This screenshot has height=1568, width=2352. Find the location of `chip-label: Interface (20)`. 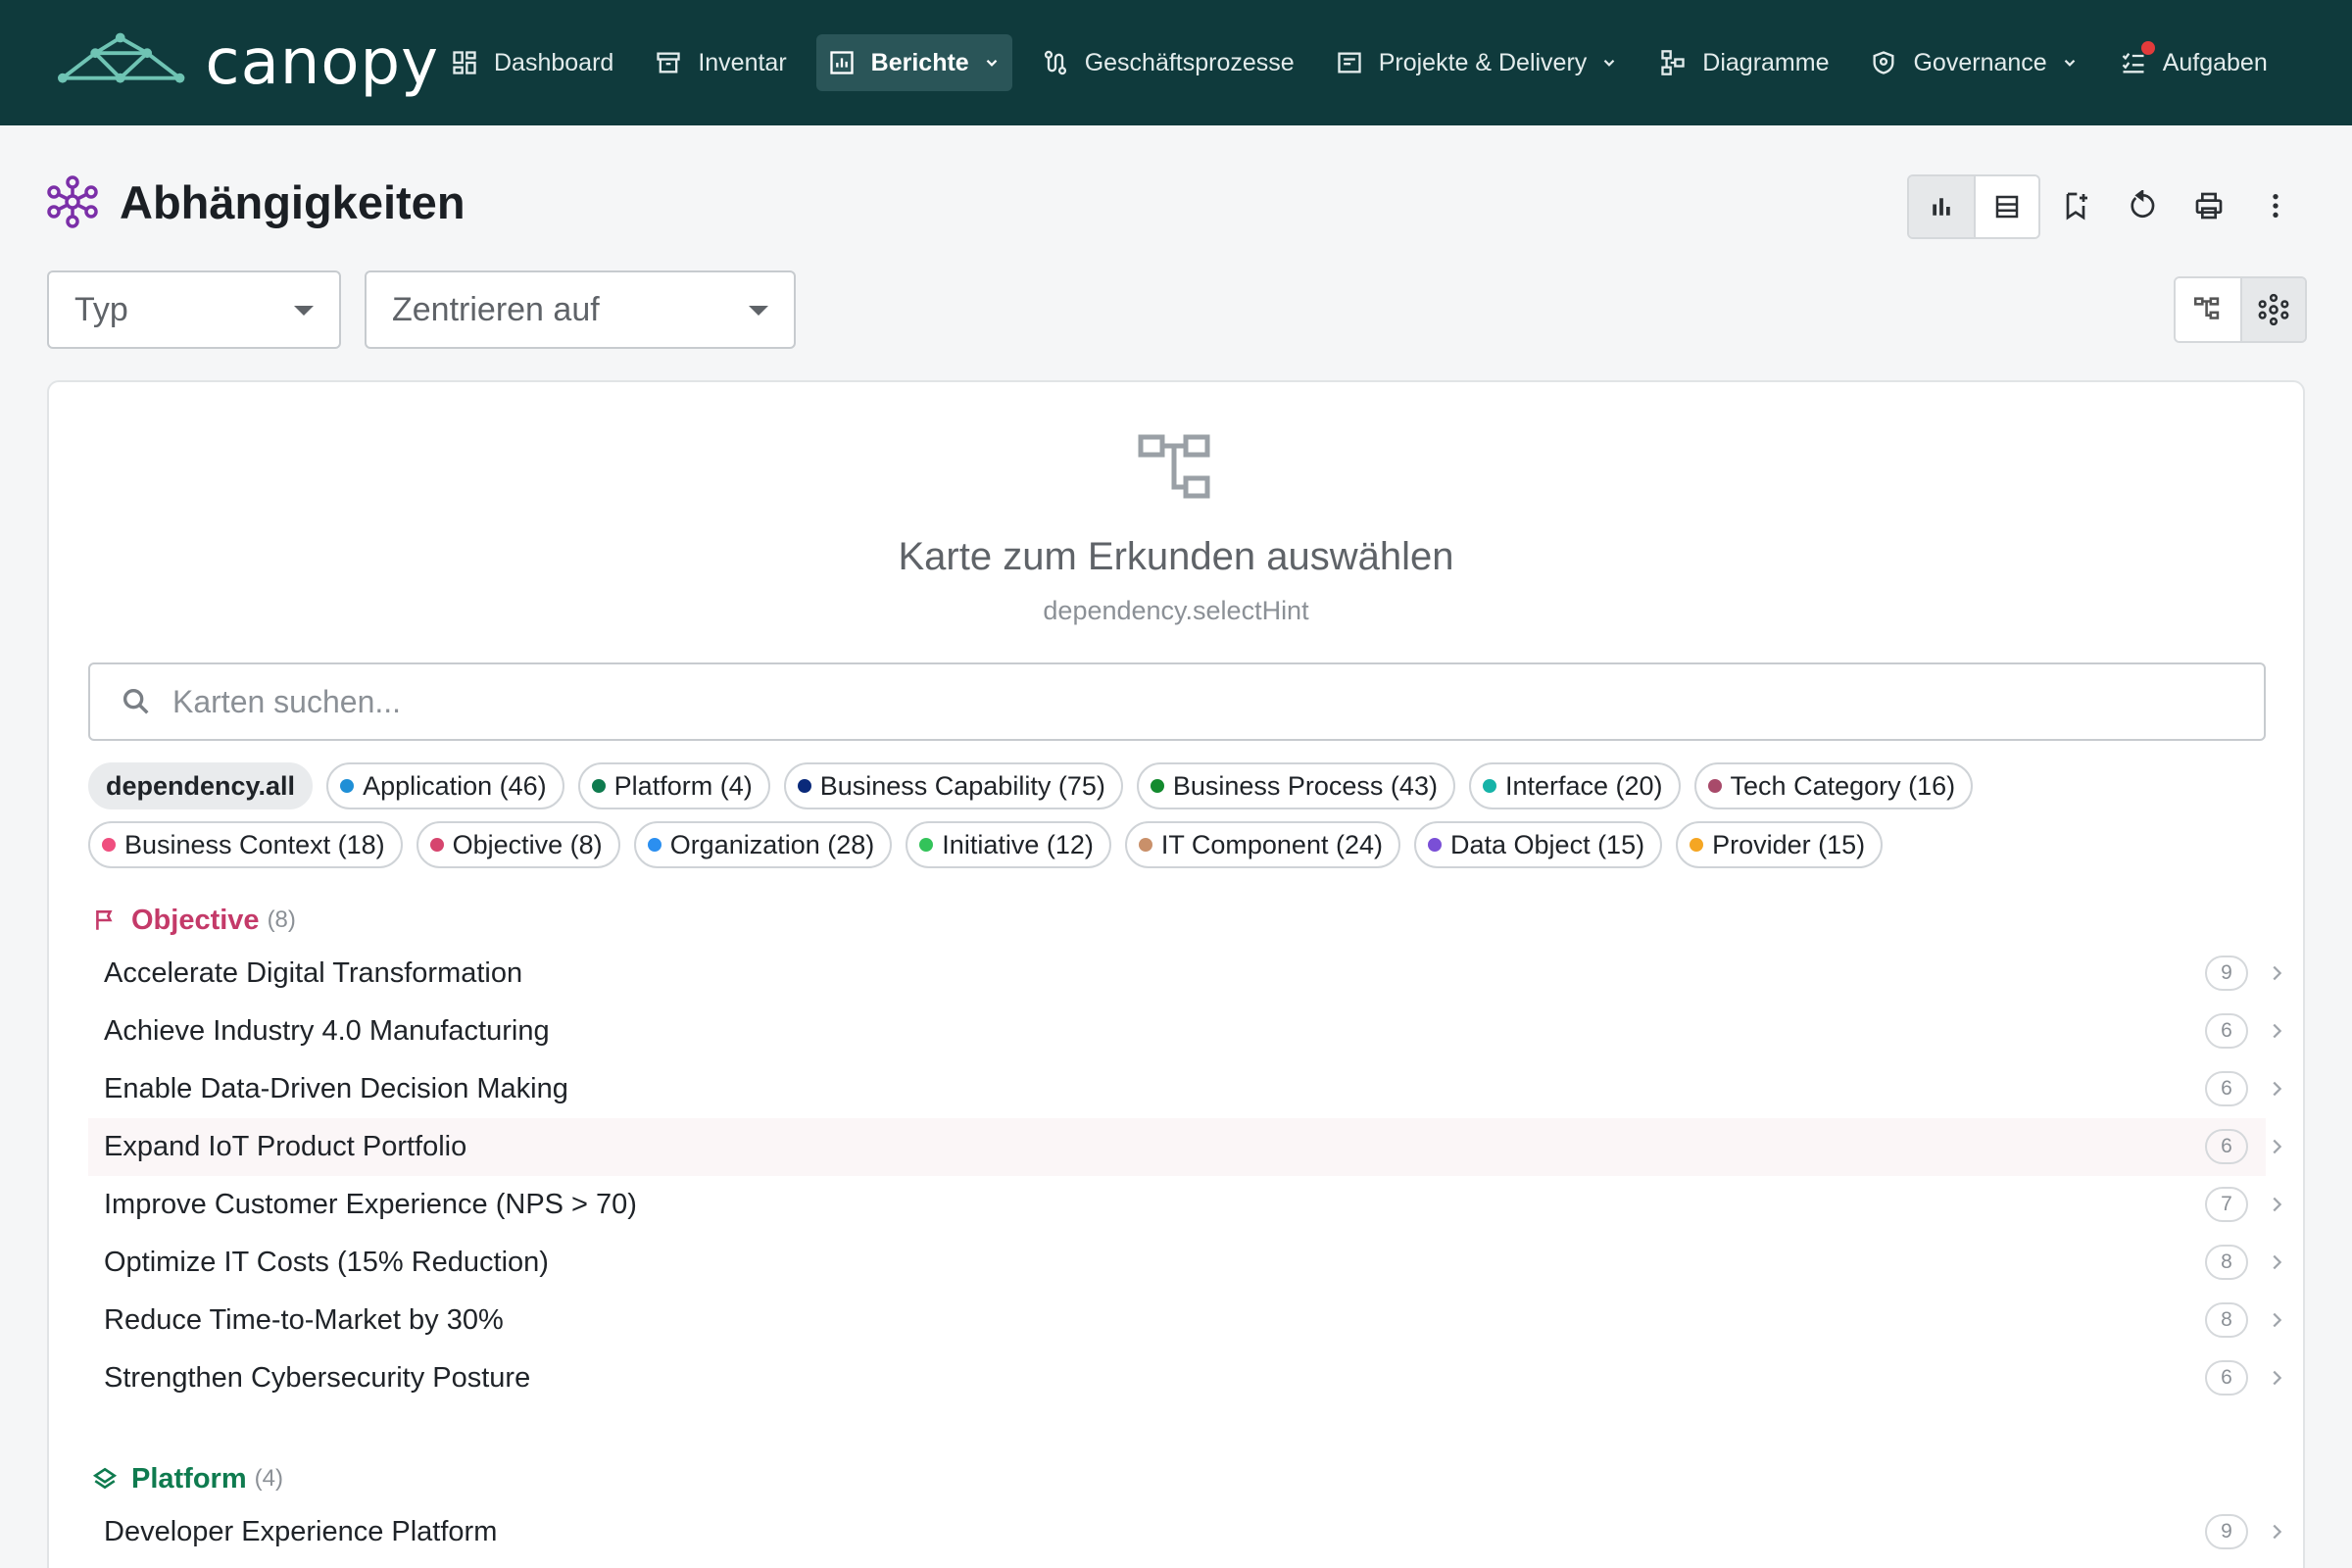

chip-label: Interface (20) is located at coordinates (1583, 785).